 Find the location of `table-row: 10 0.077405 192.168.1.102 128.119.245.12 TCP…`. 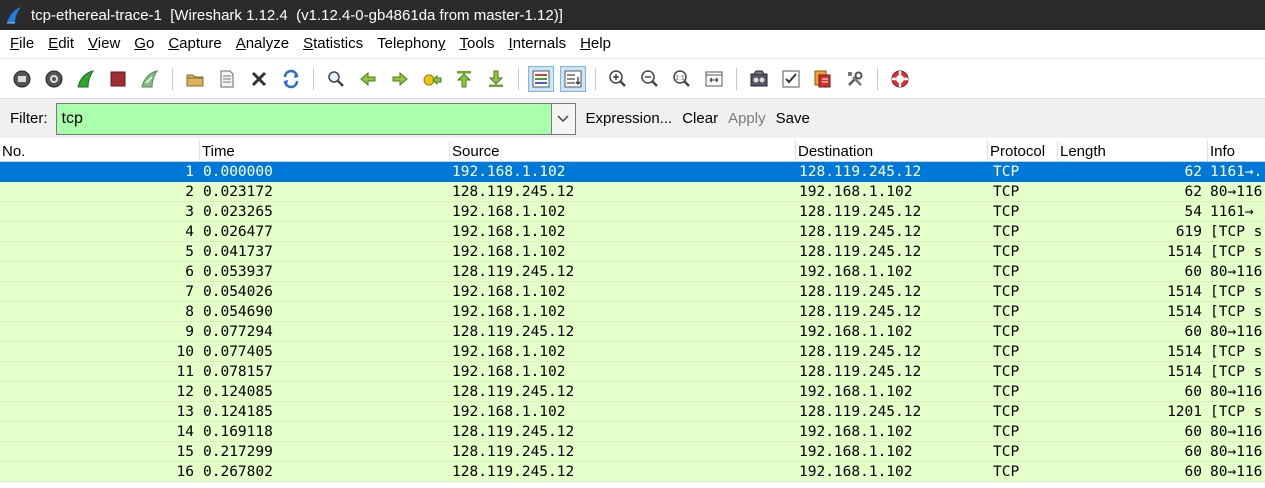

table-row: 10 0.077405 192.168.1.102 128.119.245.12 TCP… is located at coordinates (632, 352).